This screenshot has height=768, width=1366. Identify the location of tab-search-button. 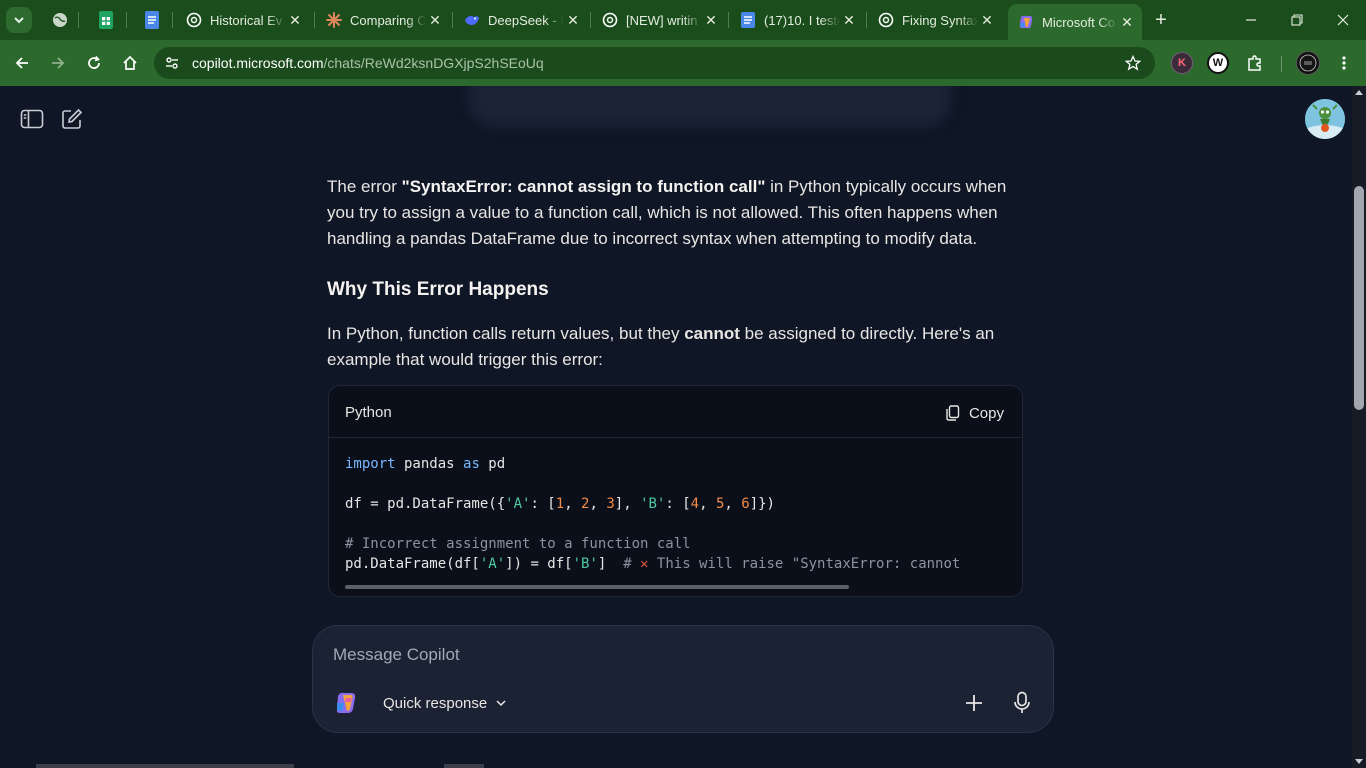
(19, 20).